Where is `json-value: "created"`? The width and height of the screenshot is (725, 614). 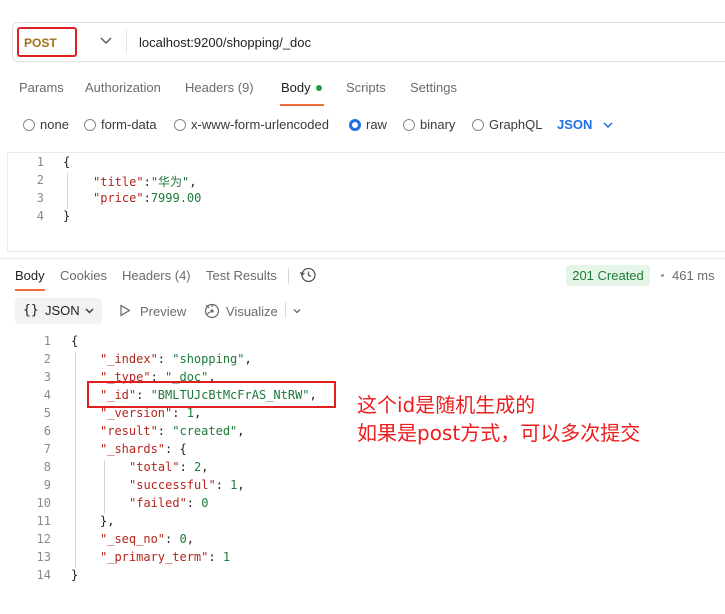 json-value: "created" is located at coordinates (205, 431).